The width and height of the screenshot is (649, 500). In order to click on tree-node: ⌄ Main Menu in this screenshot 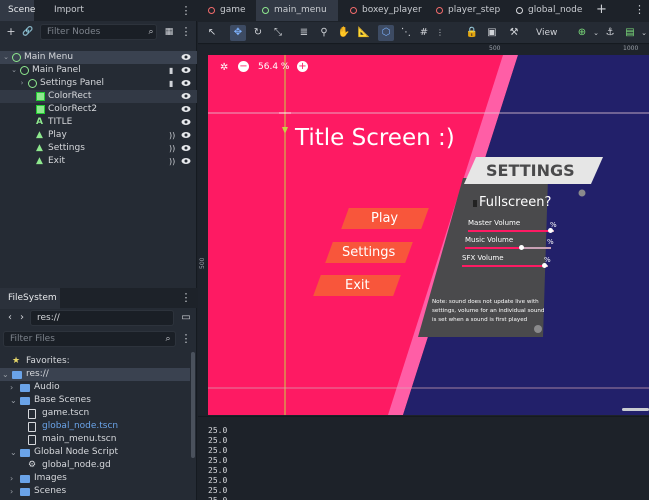, I will do `click(98, 57)`.